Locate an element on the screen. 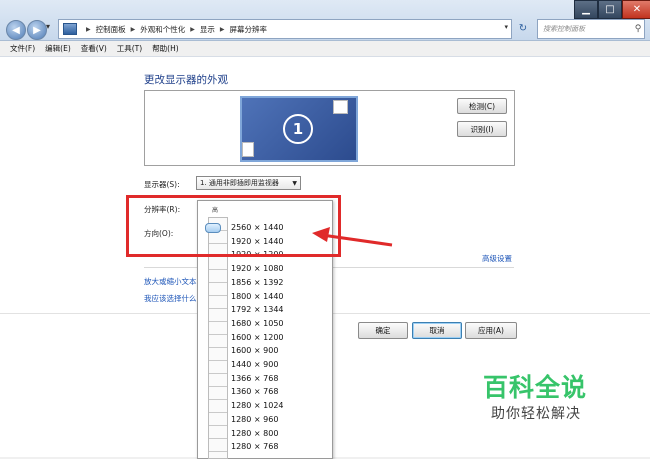 This screenshot has width=650, height=459. resolution-option: 1856 × 1392 is located at coordinates (257, 282).